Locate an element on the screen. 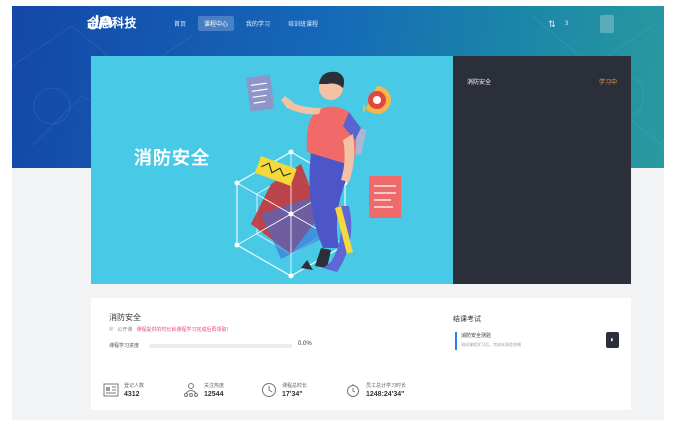  nav-my-learning: 我的学习 is located at coordinates (258, 23).